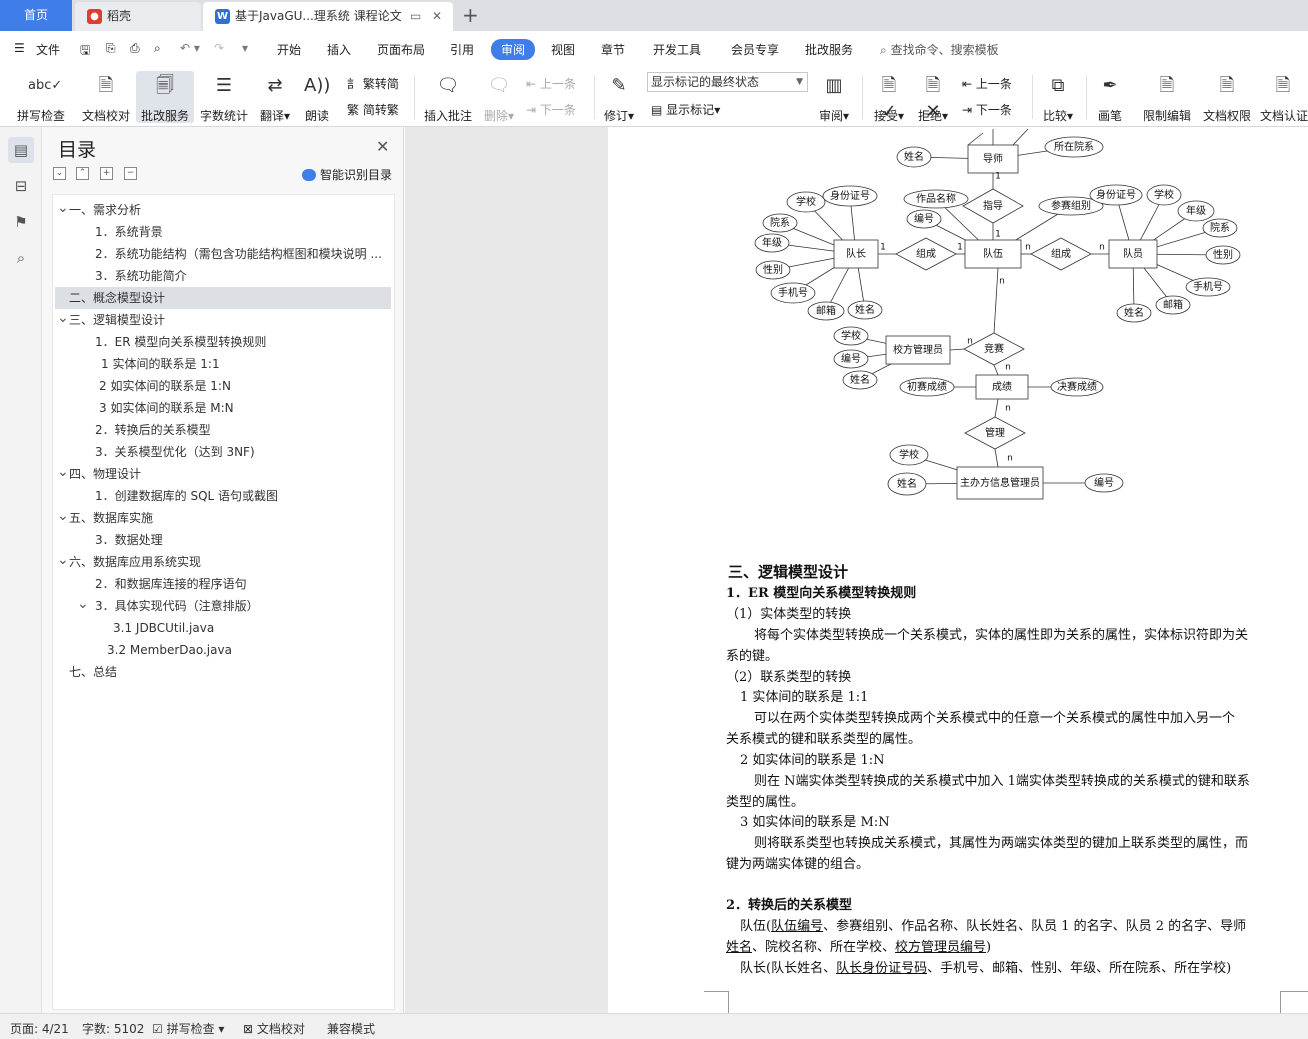 The image size is (1308, 1039). Describe the element at coordinates (317, 97) in the screenshot. I see `read-aloud-button: A)) 朗读` at that location.